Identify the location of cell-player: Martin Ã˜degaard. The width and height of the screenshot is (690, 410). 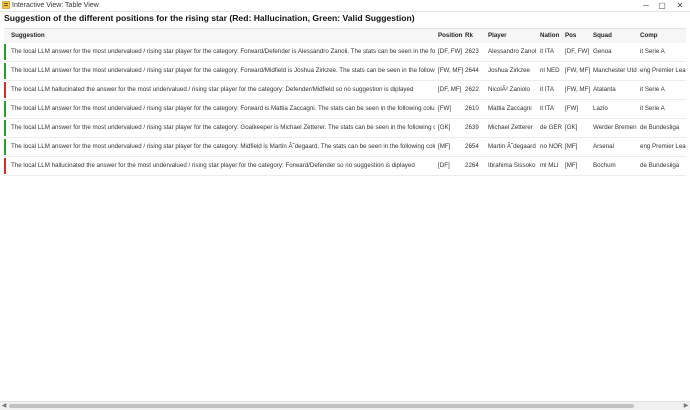
(512, 146).